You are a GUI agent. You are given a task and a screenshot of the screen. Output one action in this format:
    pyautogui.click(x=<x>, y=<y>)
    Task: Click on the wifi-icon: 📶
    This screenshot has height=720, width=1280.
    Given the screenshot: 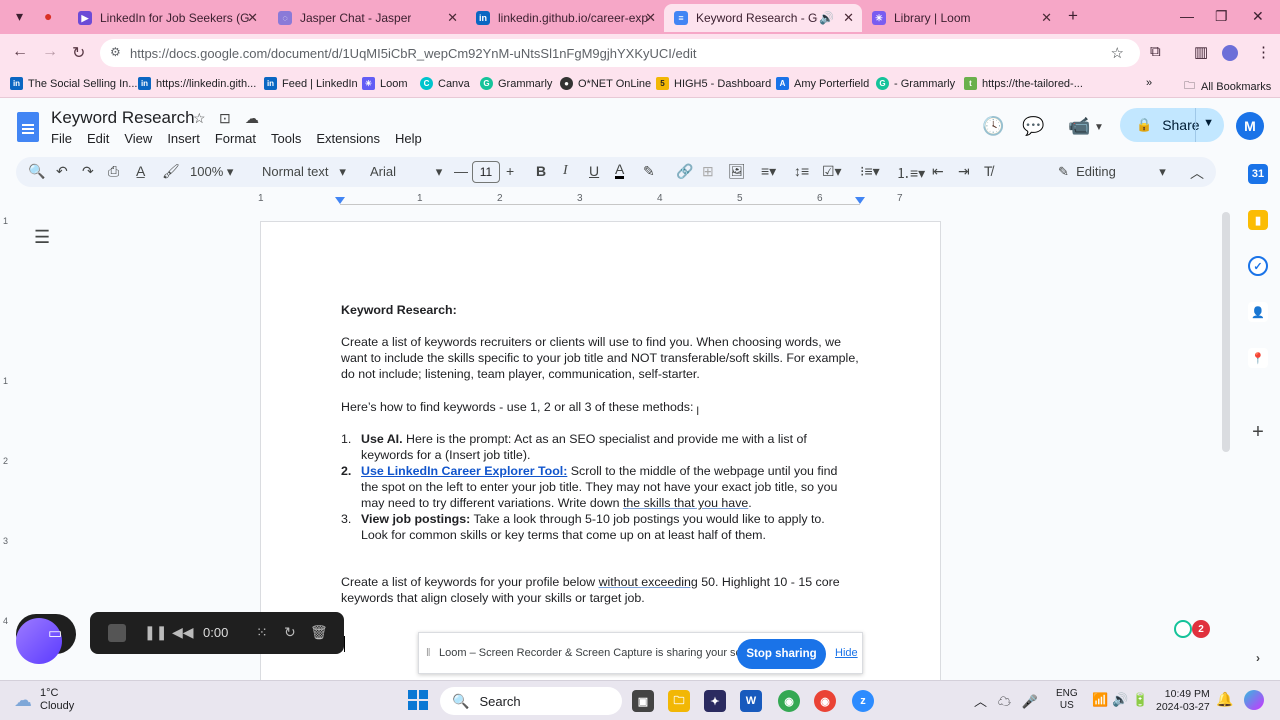 What is the action you would take?
    pyautogui.click(x=1100, y=700)
    